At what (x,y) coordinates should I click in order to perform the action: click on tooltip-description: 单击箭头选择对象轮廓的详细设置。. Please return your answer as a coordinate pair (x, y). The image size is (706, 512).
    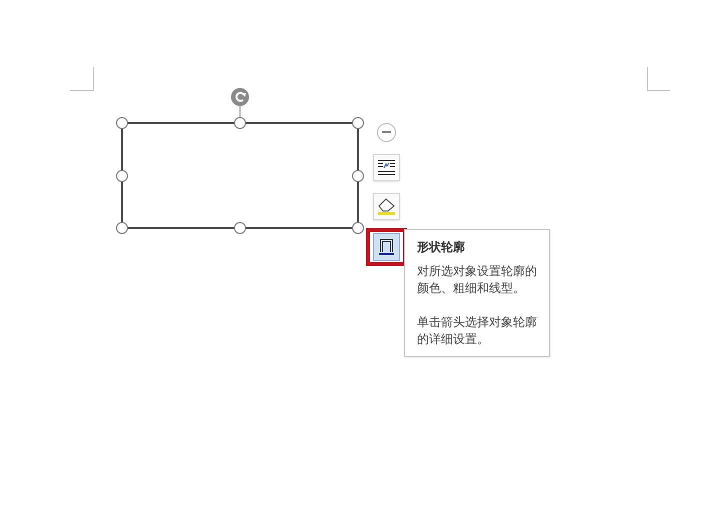
    Looking at the image, I should click on (477, 331).